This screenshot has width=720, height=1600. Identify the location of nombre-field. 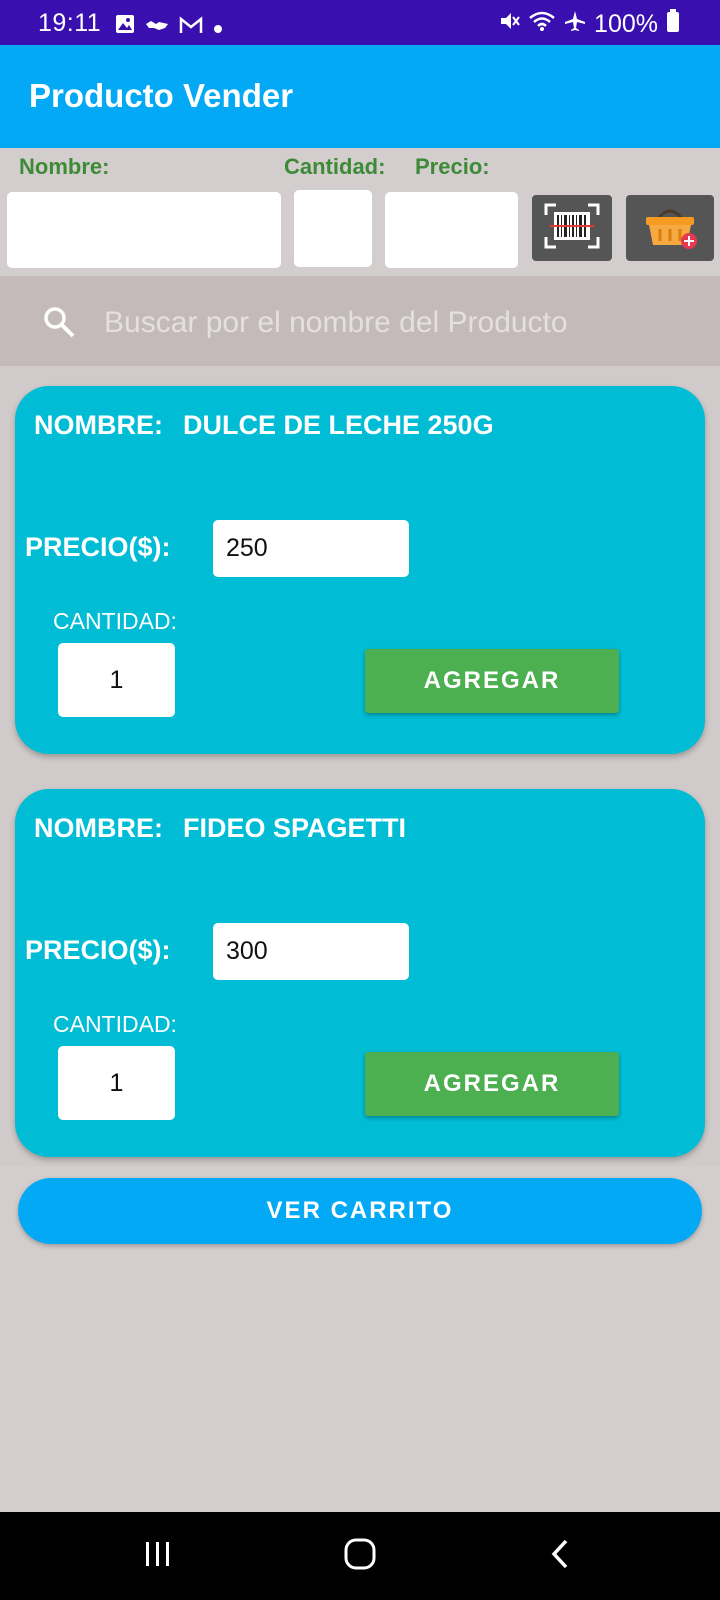
(144, 230).